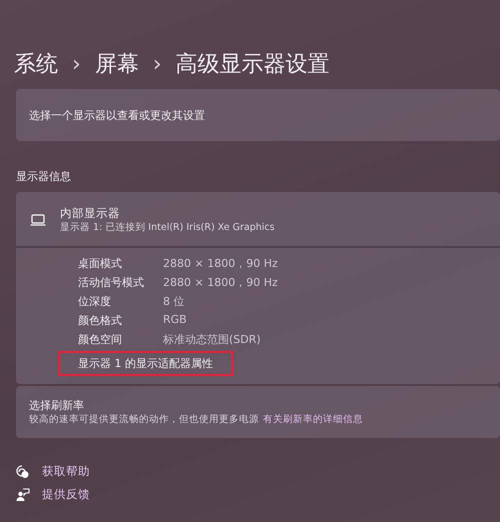 The height and width of the screenshot is (522, 500). Describe the element at coordinates (90, 213) in the screenshot. I see `display-name: 内部显示器` at that location.